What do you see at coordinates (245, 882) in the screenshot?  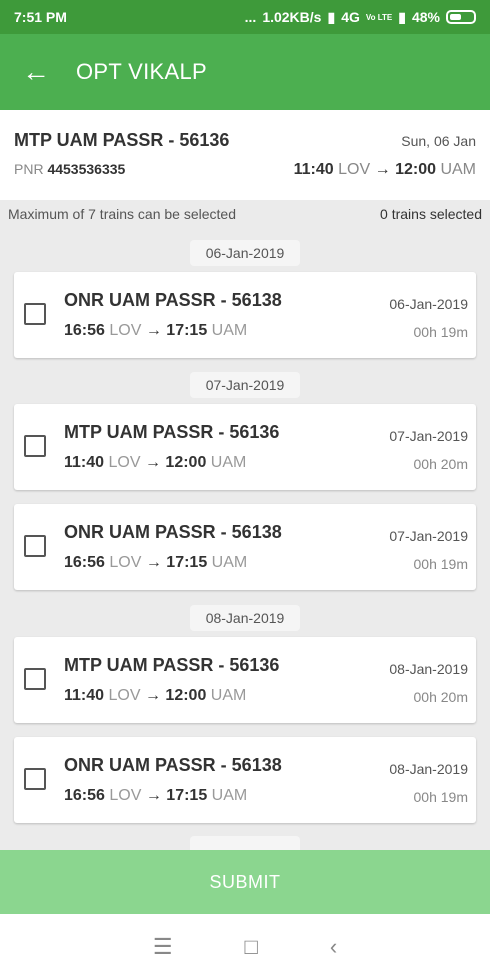 I see `submit-button: SUBMIT` at bounding box center [245, 882].